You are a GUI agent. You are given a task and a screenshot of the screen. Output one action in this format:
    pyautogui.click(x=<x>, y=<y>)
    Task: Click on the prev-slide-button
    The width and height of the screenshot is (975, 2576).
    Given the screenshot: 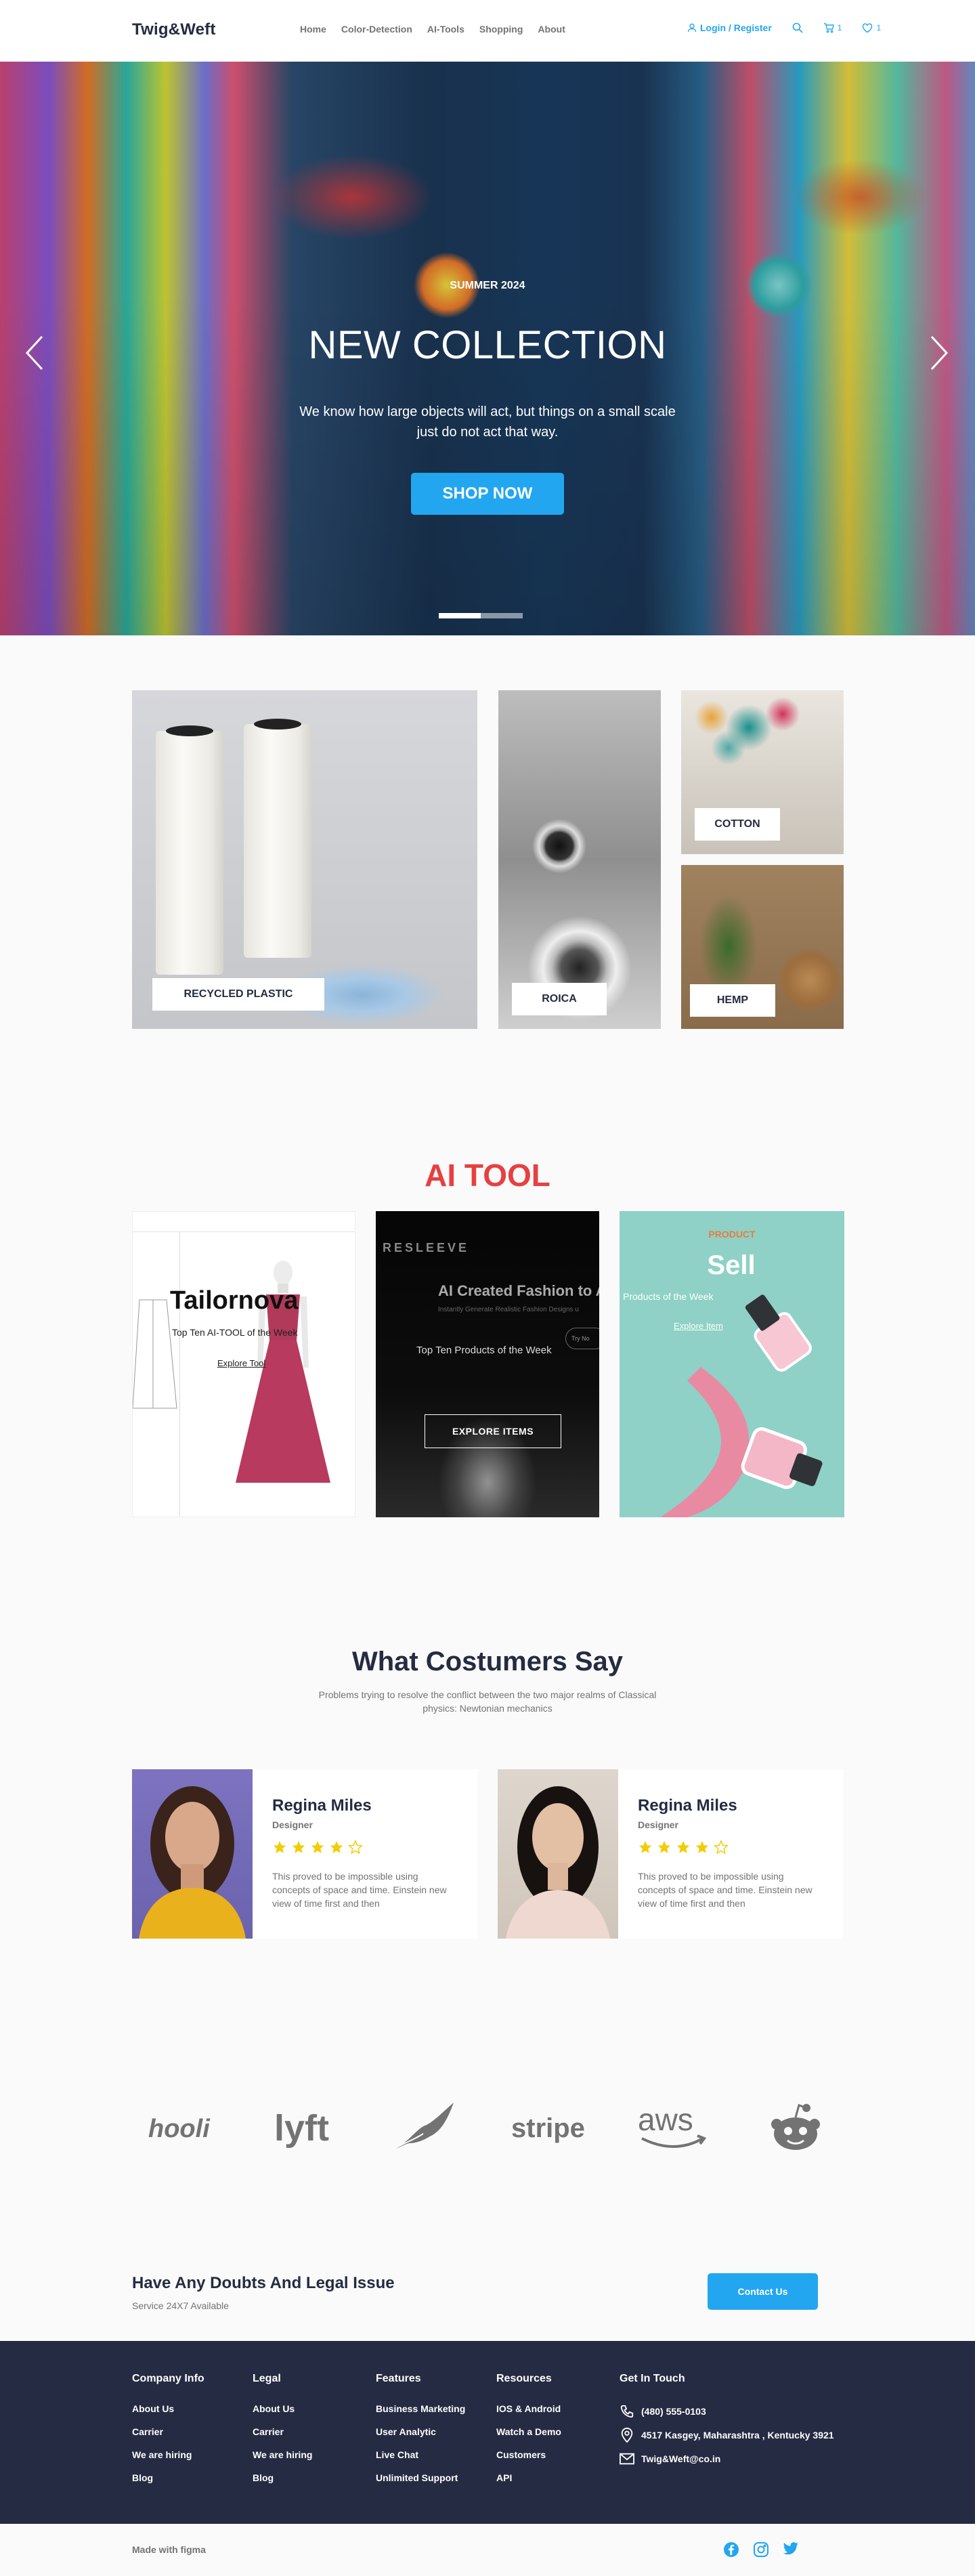 What is the action you would take?
    pyautogui.click(x=36, y=353)
    